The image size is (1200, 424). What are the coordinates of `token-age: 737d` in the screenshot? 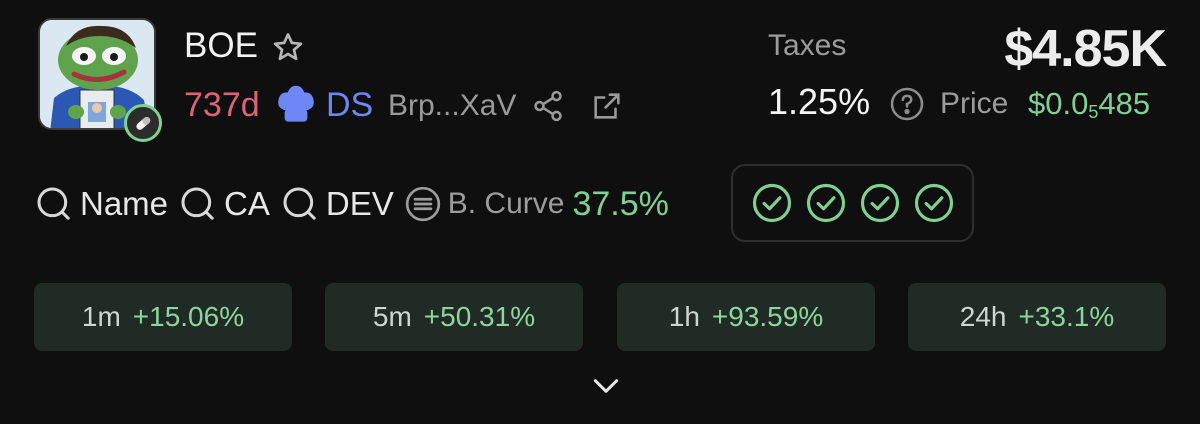 It's located at (222, 105).